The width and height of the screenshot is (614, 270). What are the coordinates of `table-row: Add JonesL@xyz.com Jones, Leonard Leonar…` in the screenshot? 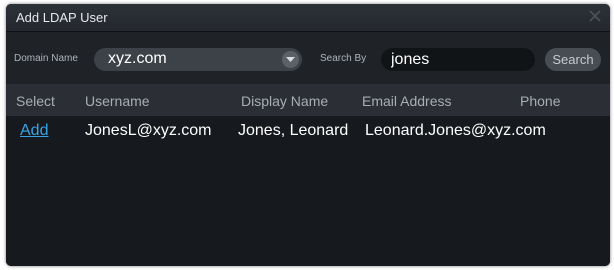 It's located at (308, 129).